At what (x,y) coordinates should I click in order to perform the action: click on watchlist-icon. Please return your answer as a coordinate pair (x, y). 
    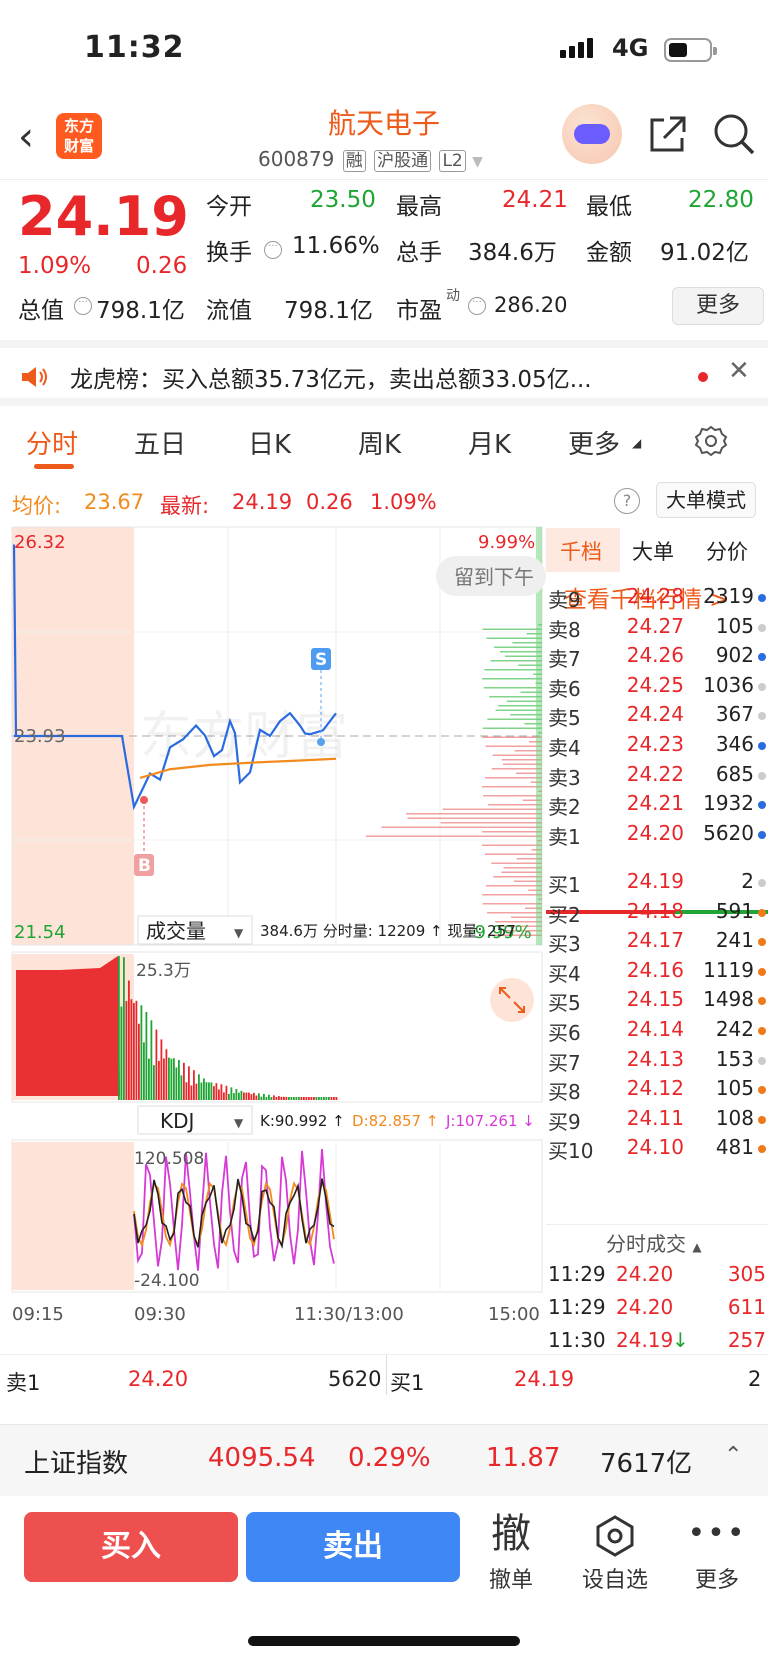
    Looking at the image, I should click on (615, 1535).